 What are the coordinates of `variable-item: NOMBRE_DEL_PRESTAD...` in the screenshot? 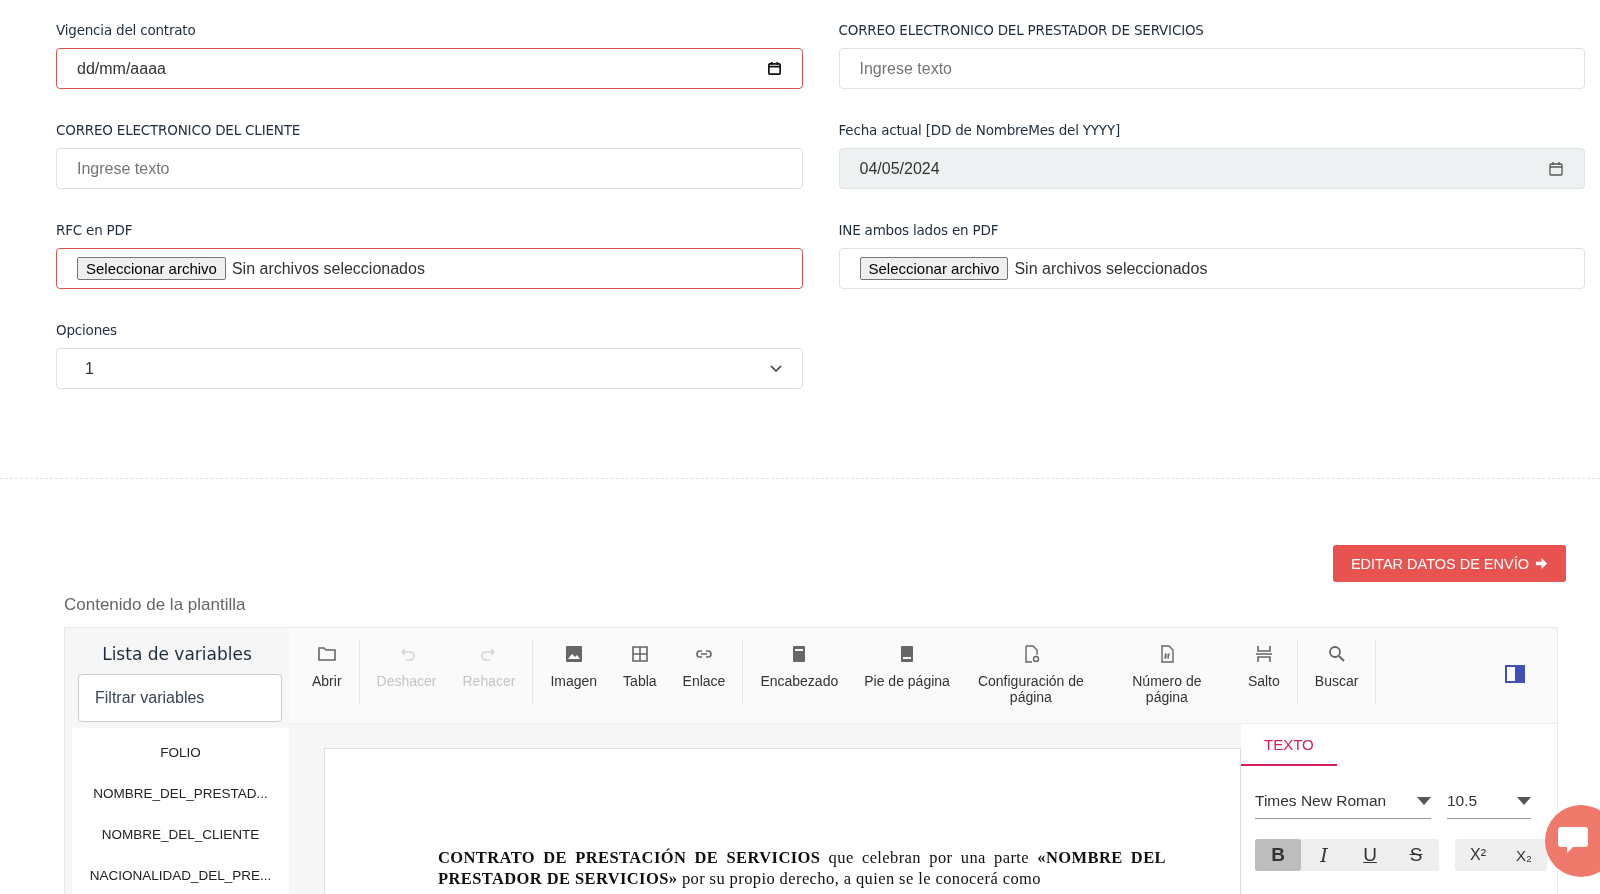 It's located at (180, 793).